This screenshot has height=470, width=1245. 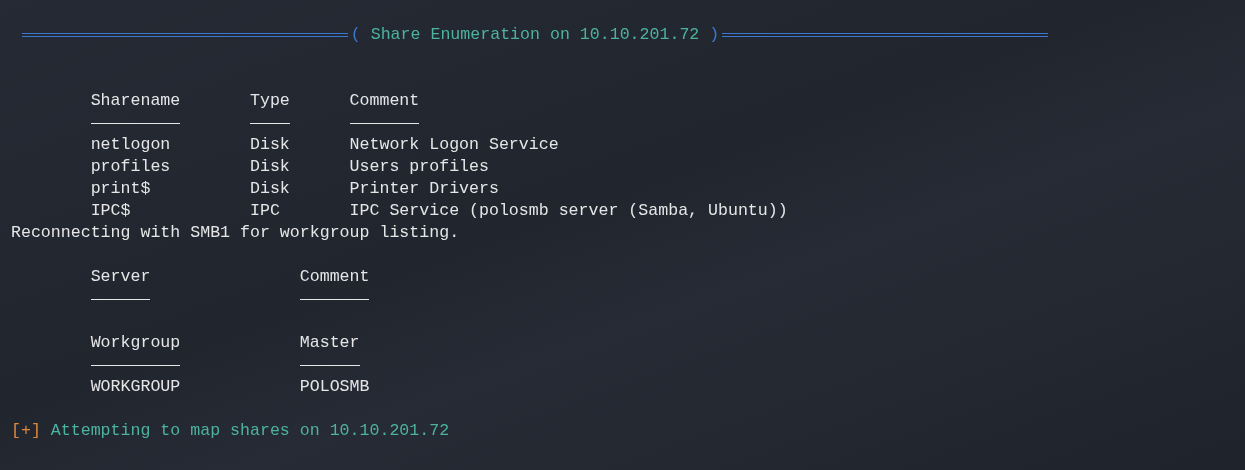 What do you see at coordinates (714, 35) in the screenshot?
I see `bracket-text: )` at bounding box center [714, 35].